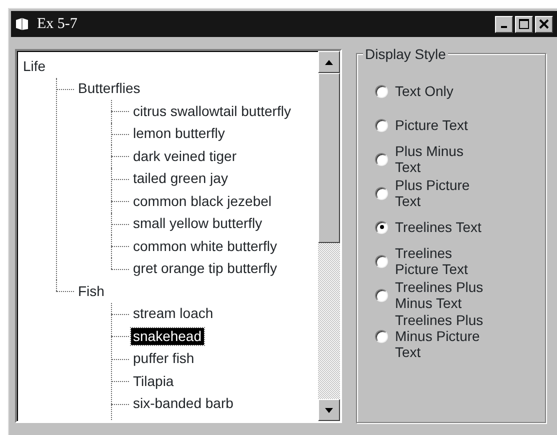  Describe the element at coordinates (173, 313) in the screenshot. I see `tree-item: stream loach` at that location.